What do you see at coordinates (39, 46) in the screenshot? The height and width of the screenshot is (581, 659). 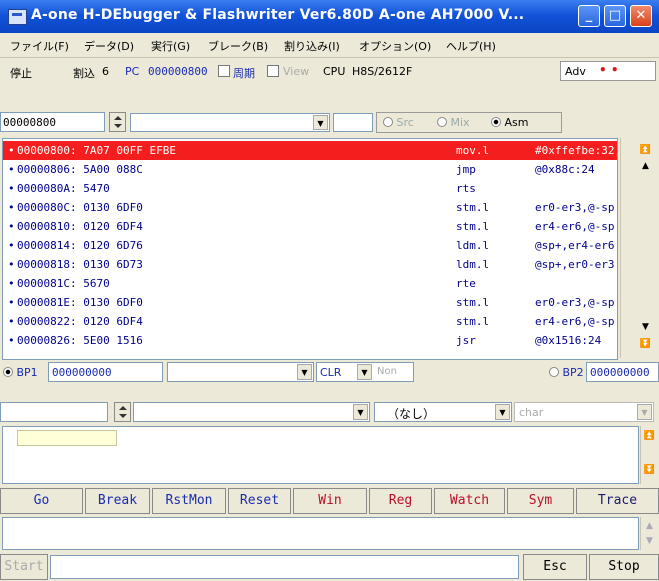 I see `menu-file: ファイル(F)` at bounding box center [39, 46].